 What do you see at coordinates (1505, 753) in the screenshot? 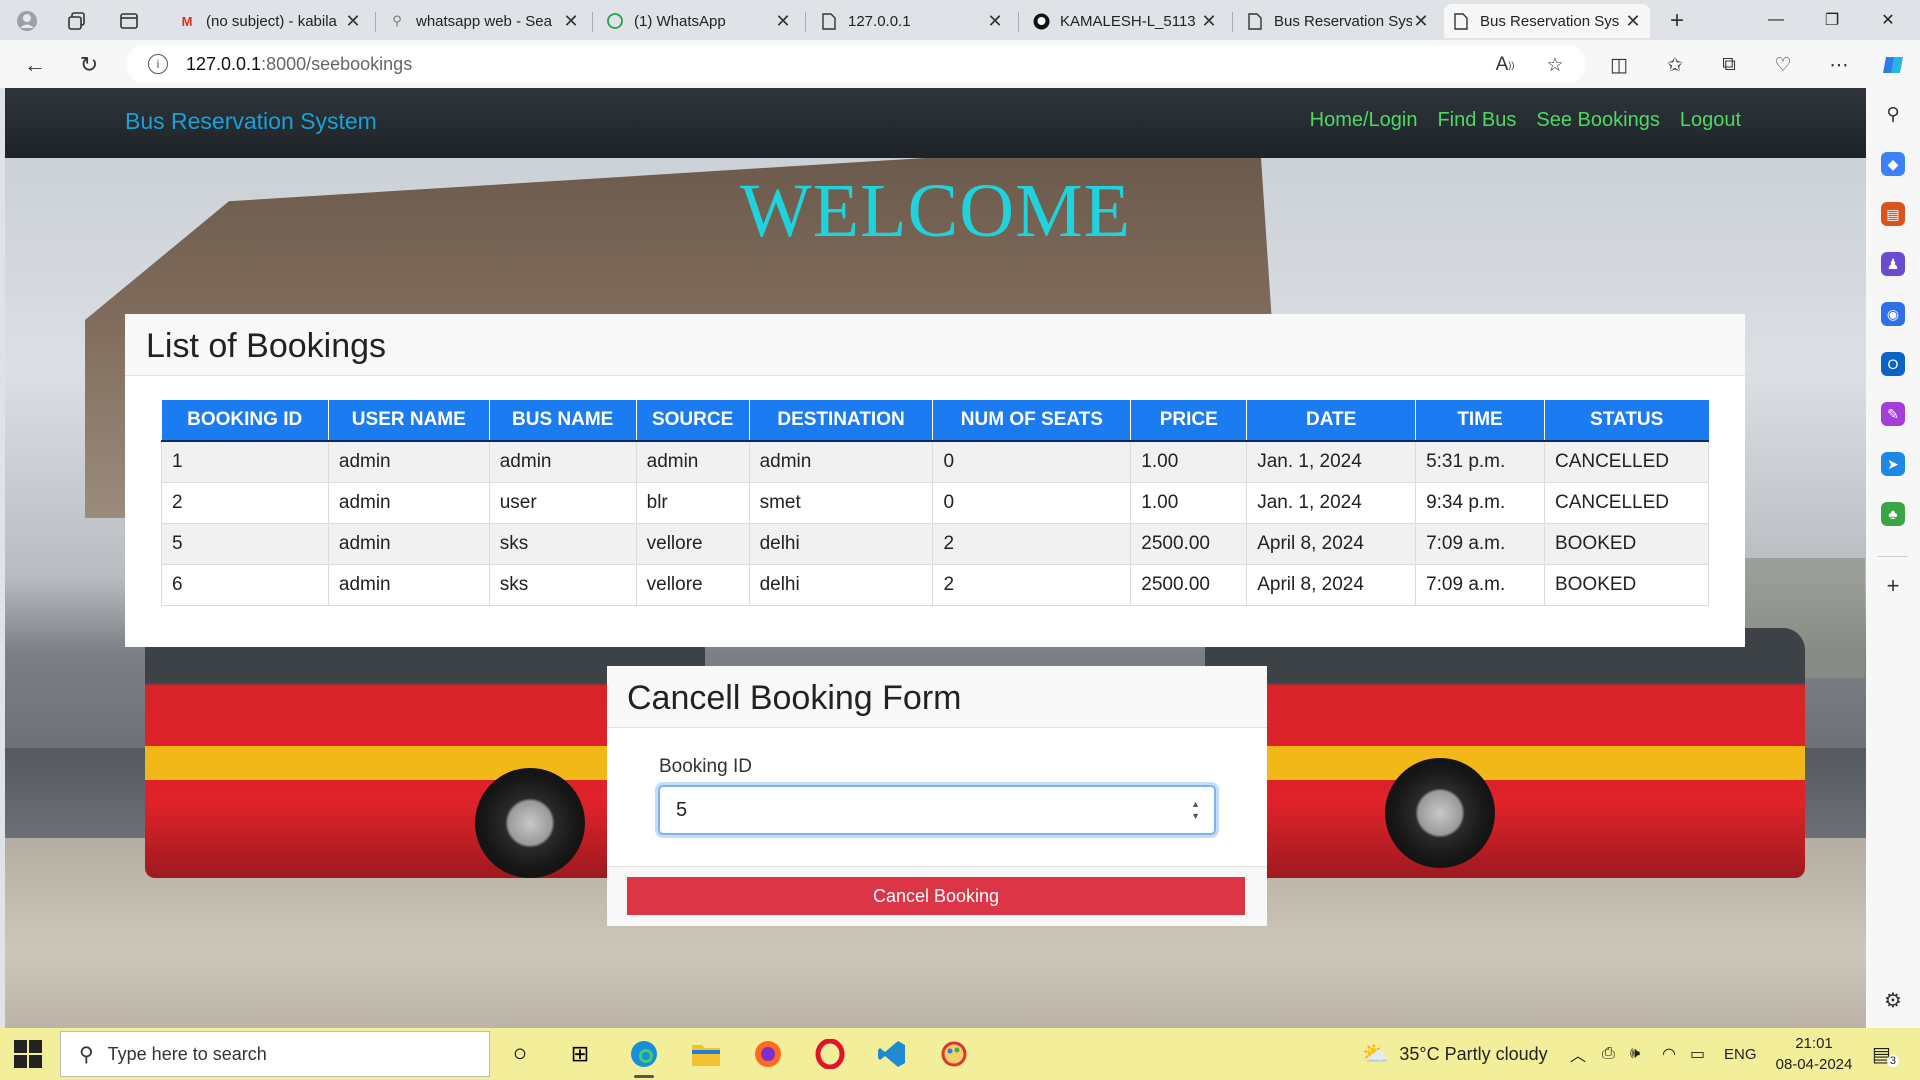
I see `background-bus-right` at bounding box center [1505, 753].